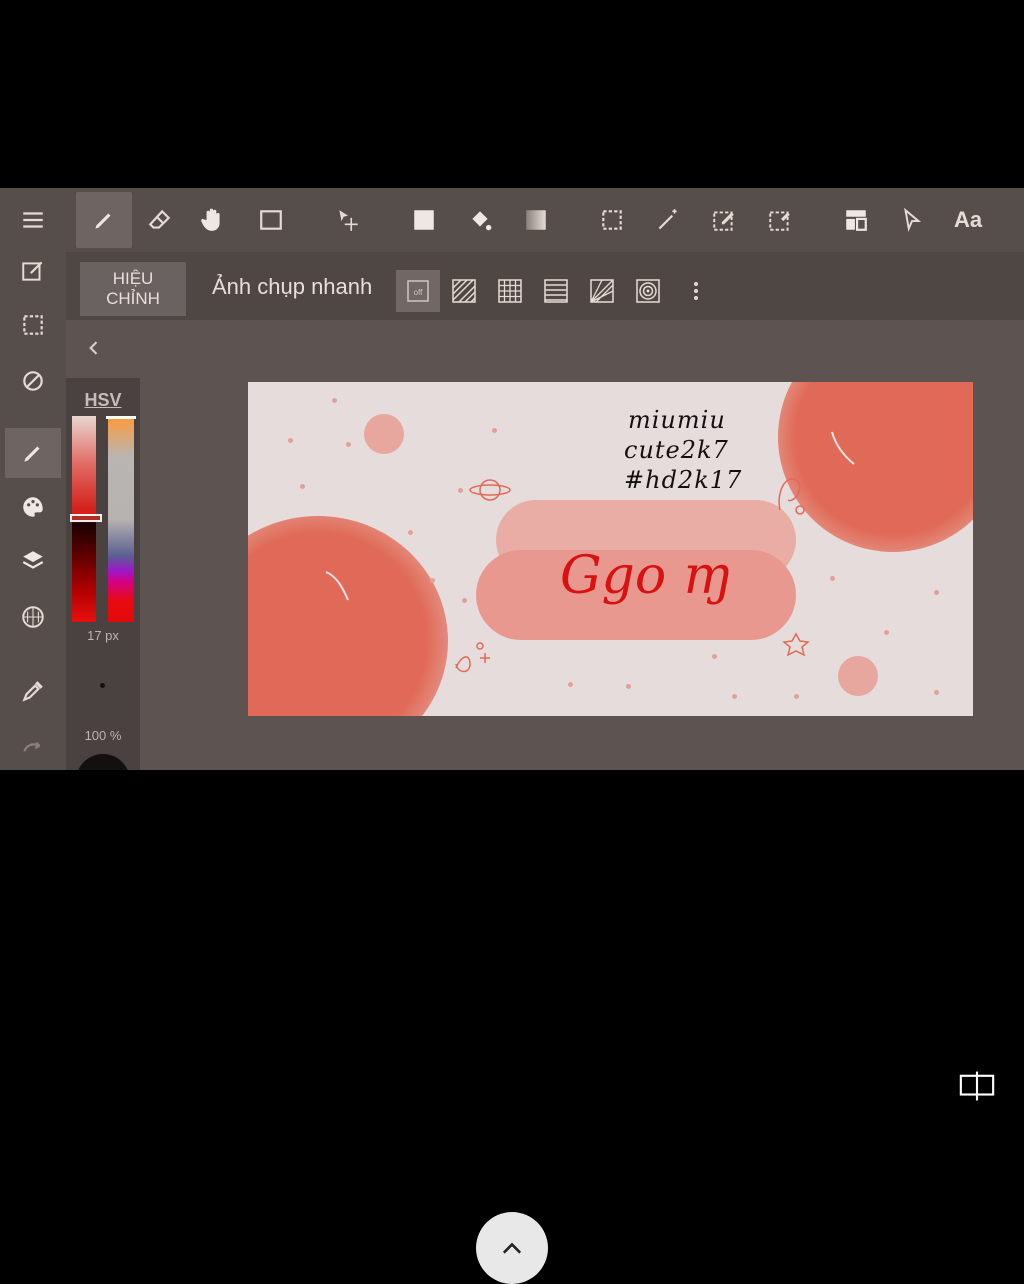 Image resolution: width=1024 pixels, height=1284 pixels. I want to click on hue-handle, so click(121, 417).